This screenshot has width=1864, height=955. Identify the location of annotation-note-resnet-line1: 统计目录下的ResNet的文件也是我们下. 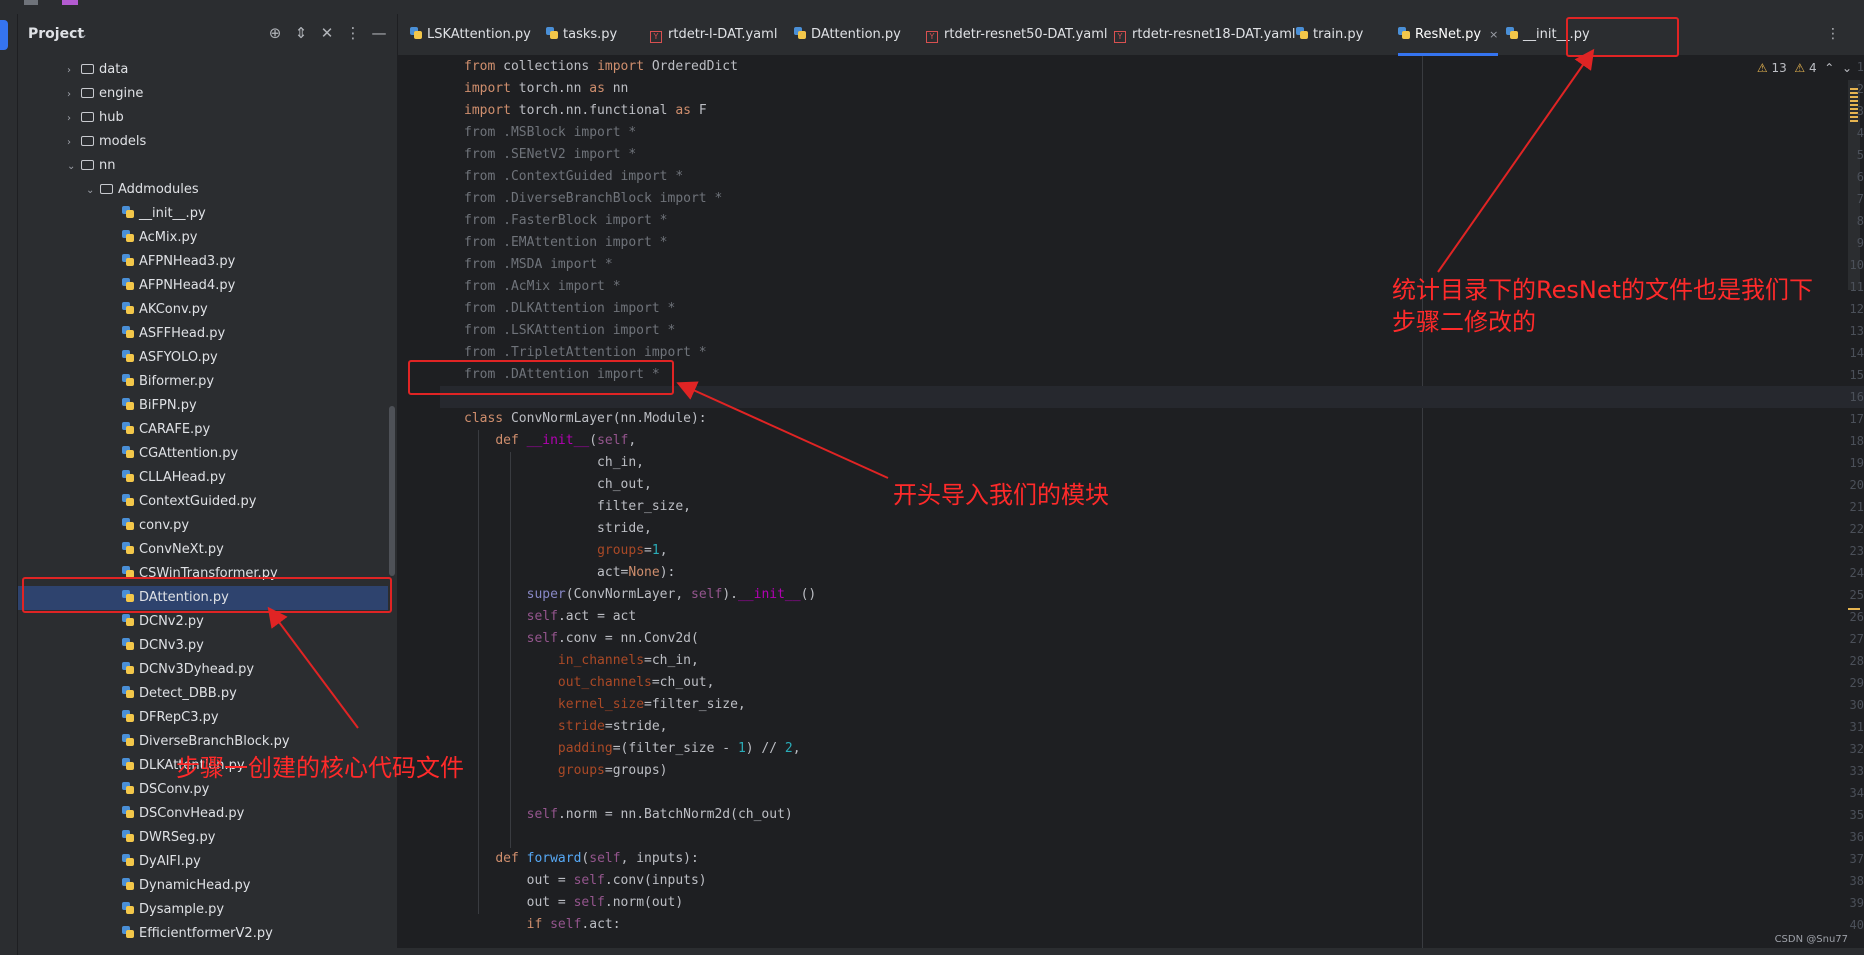
(1602, 290).